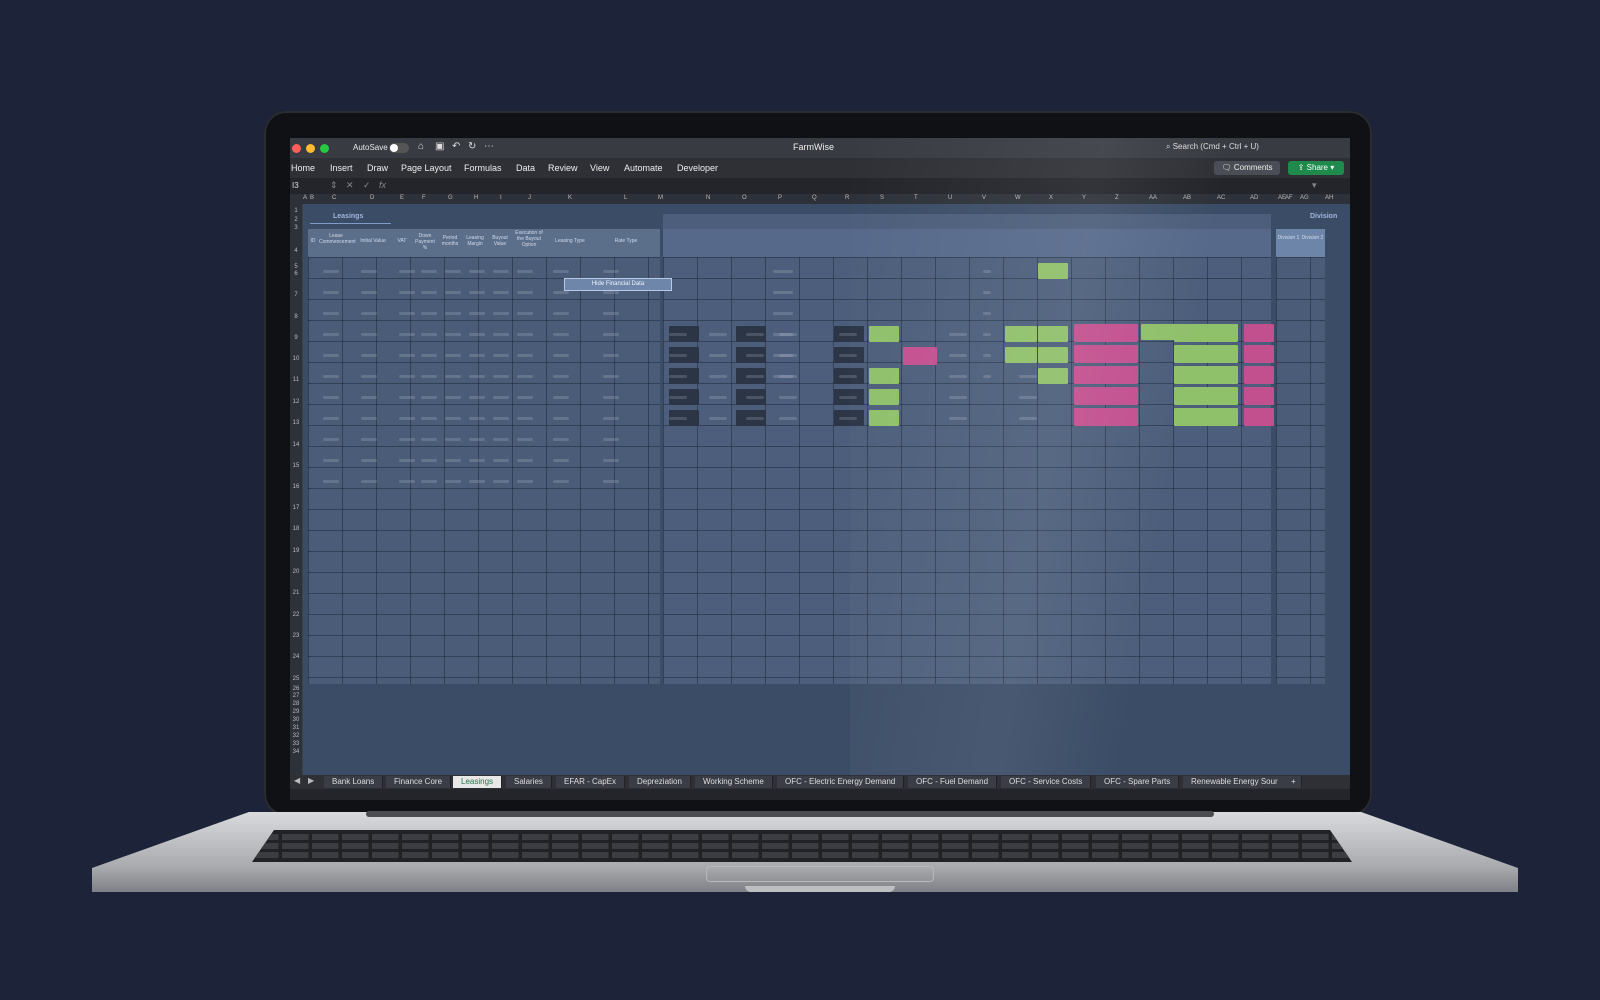  I want to click on column-header-u: U, so click(950, 198).